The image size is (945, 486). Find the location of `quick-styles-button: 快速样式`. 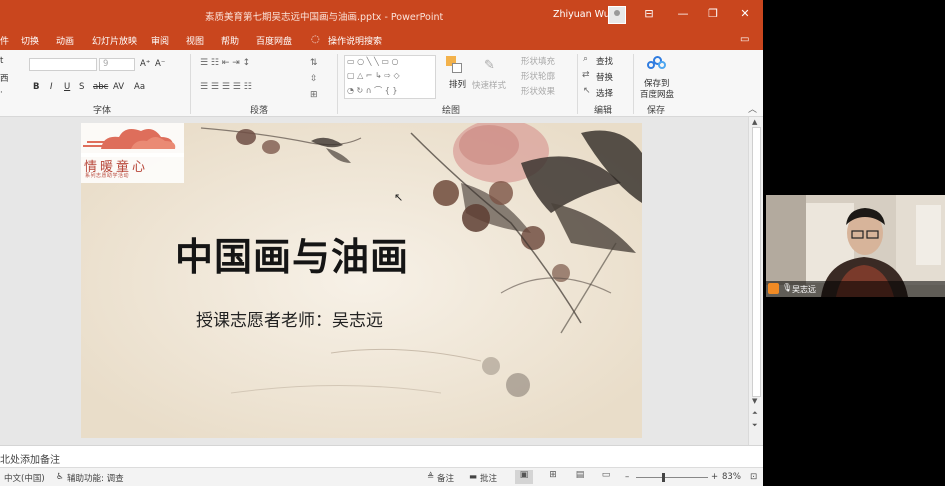

quick-styles-button: 快速样式 is located at coordinates (489, 85).